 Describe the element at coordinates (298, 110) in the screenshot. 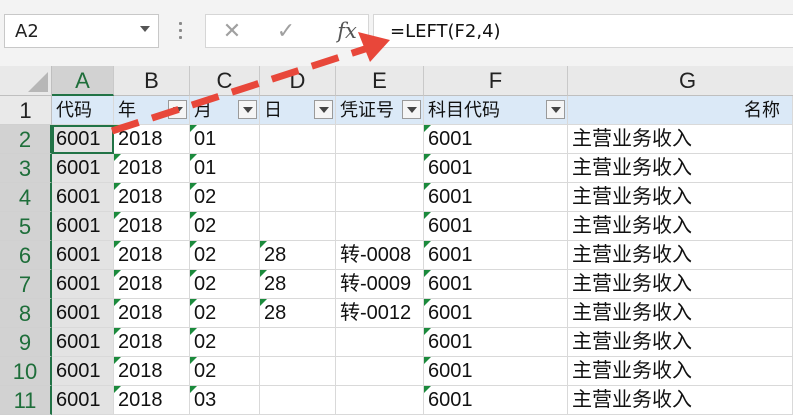

I see `header-cell-d: 日` at that location.